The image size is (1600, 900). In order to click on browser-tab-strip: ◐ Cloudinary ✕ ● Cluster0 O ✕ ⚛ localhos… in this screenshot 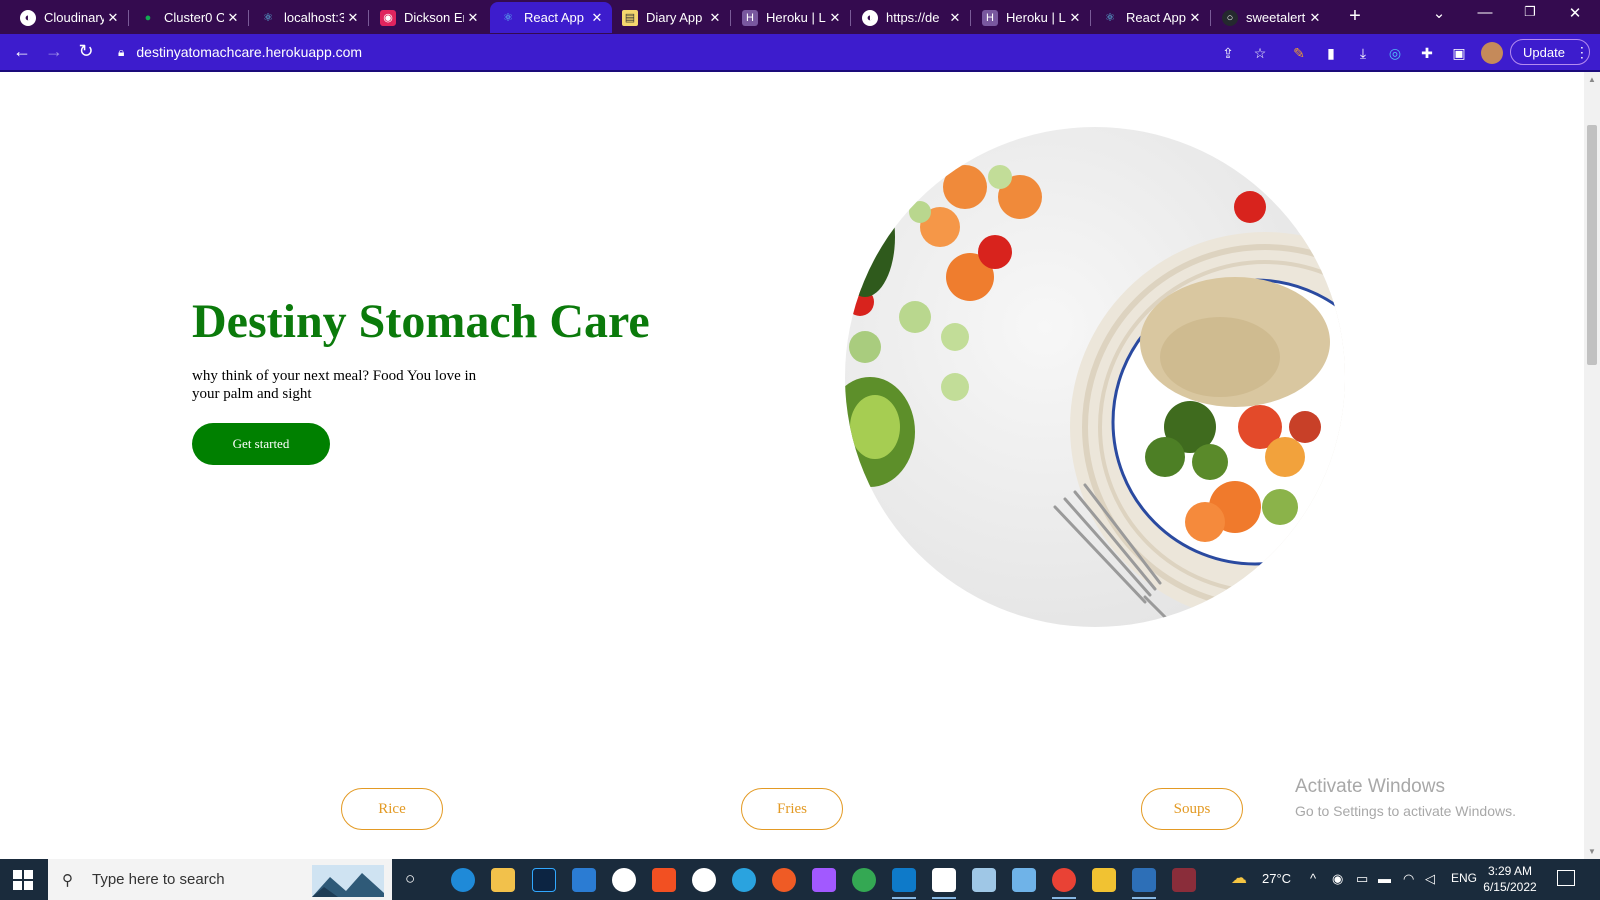, I will do `click(800, 17)`.